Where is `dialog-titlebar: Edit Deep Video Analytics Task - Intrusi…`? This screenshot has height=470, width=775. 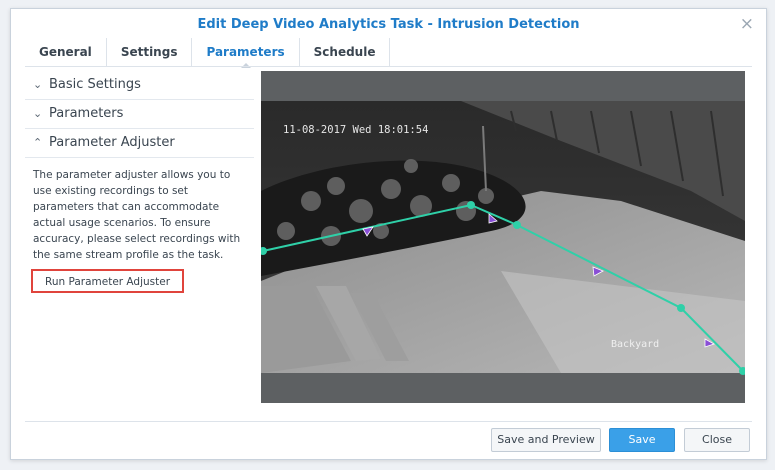
dialog-titlebar: Edit Deep Video Analytics Task - Intrusi… is located at coordinates (388, 24).